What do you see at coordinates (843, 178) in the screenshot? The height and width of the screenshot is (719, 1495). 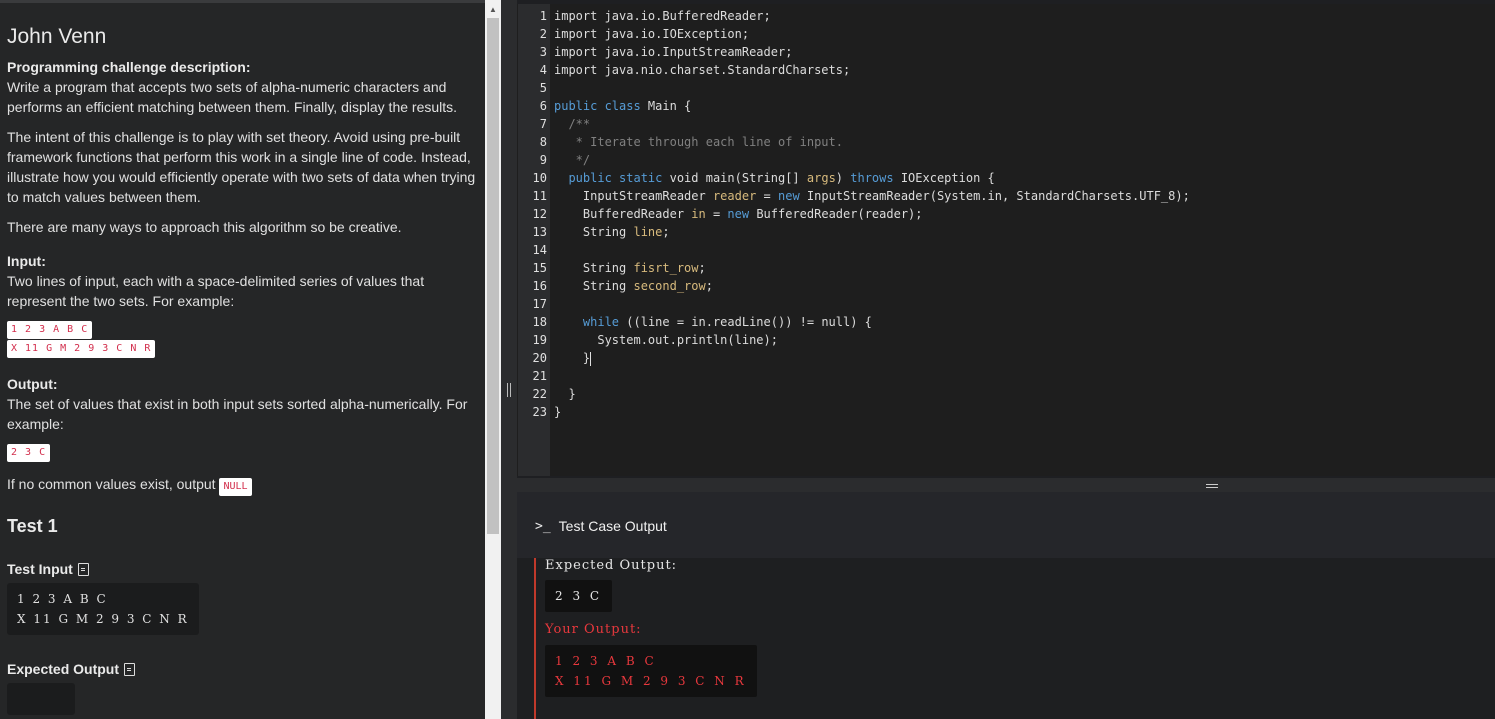 I see `code-token: )` at bounding box center [843, 178].